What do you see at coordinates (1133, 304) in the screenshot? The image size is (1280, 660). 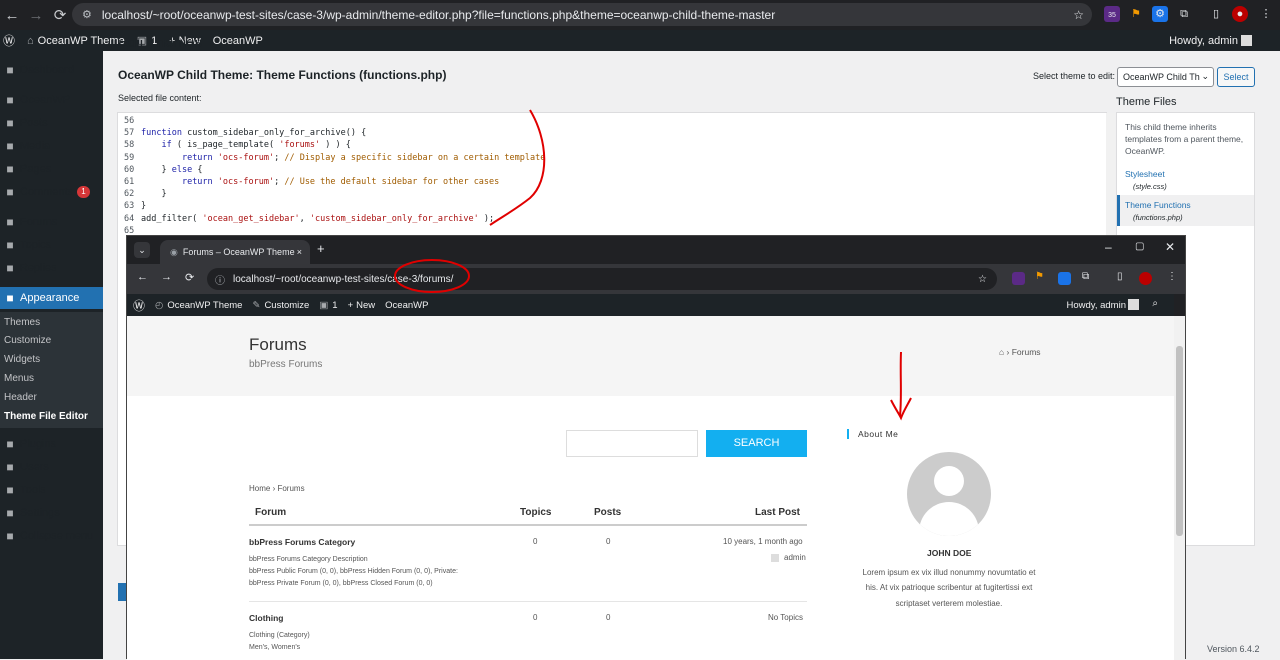 I see `inner-avatar` at bounding box center [1133, 304].